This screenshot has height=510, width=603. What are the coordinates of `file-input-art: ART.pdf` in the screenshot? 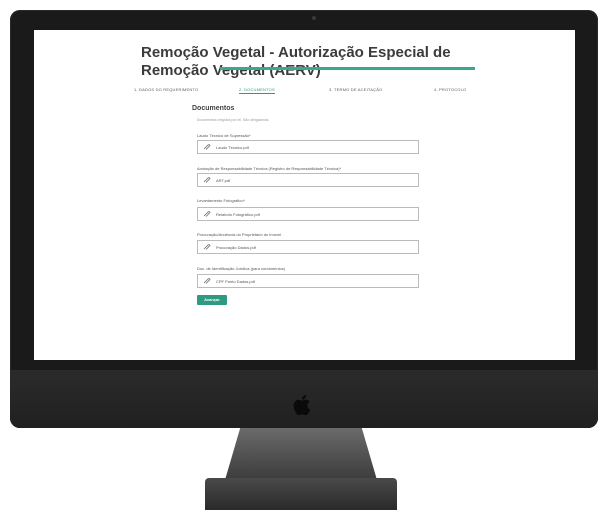 It's located at (308, 180).